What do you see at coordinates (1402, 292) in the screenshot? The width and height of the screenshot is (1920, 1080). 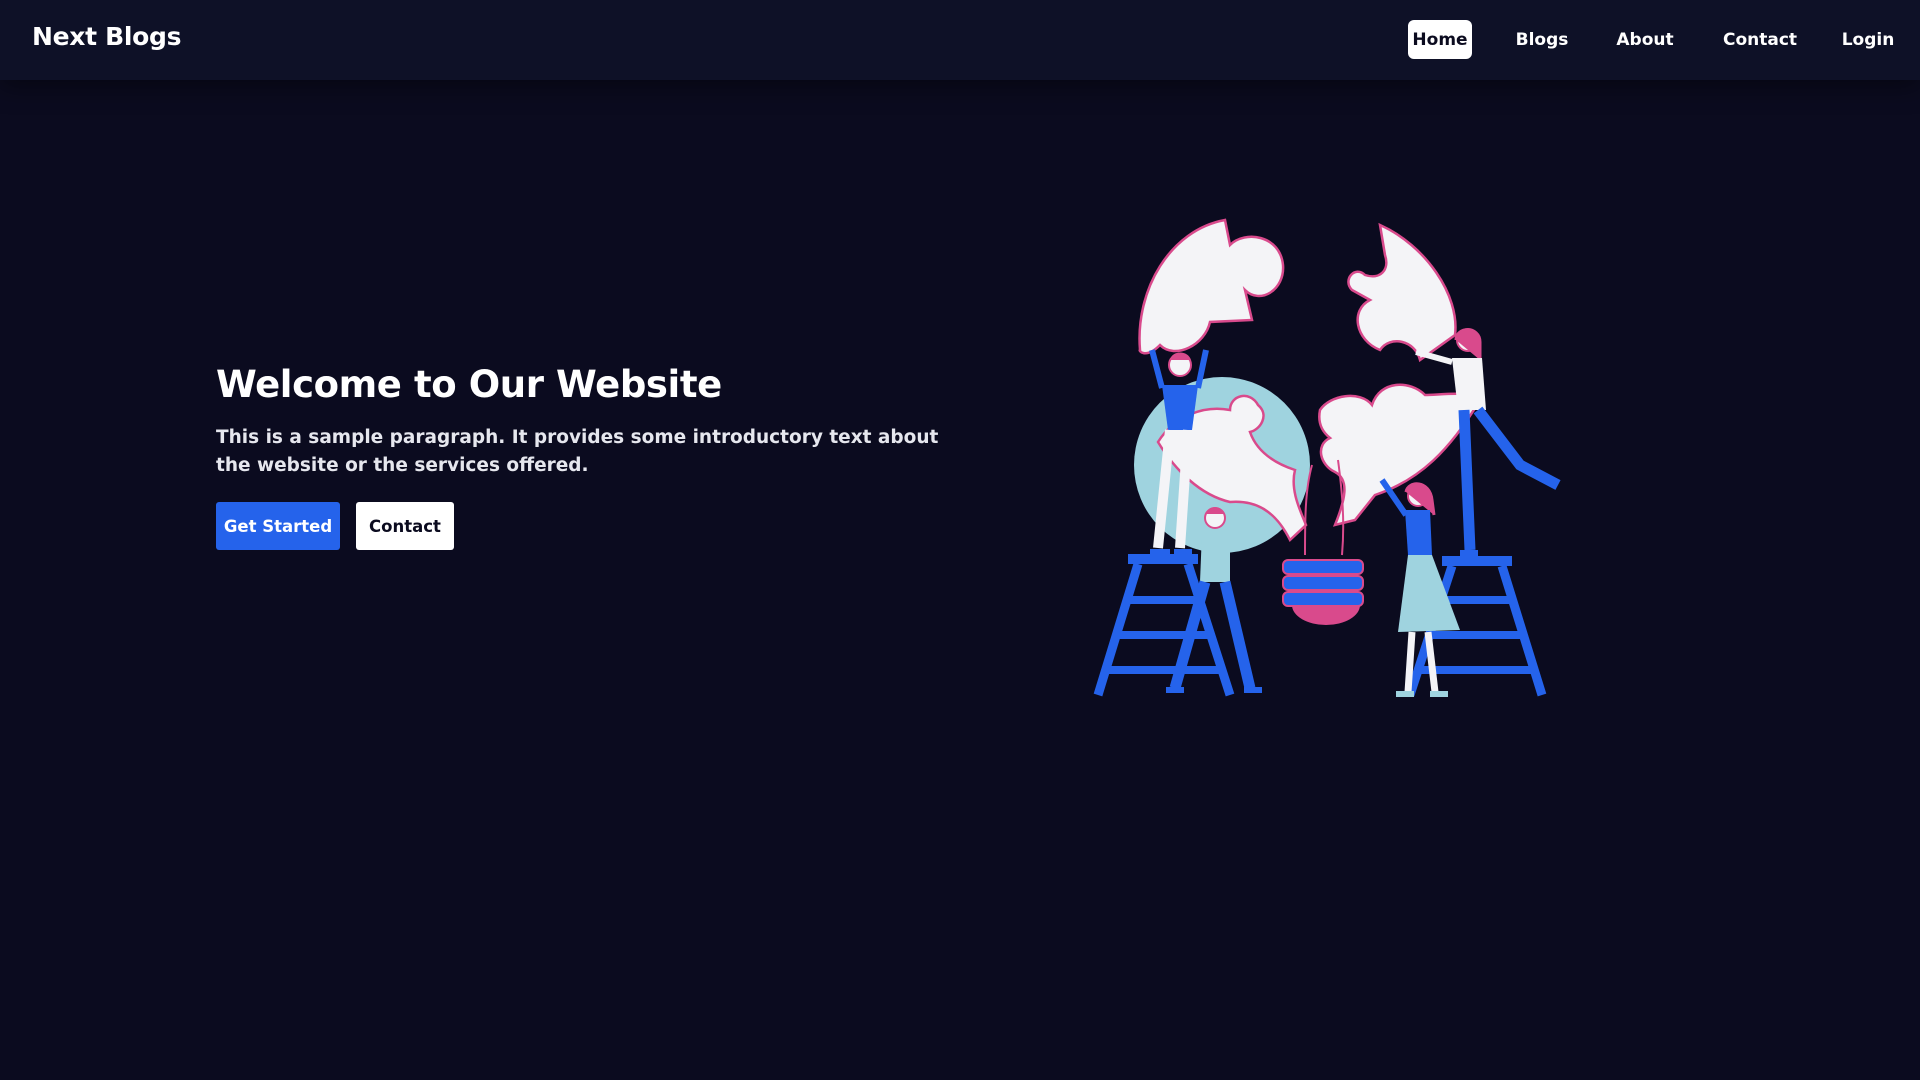 I see `puzzle-piece-top-right` at bounding box center [1402, 292].